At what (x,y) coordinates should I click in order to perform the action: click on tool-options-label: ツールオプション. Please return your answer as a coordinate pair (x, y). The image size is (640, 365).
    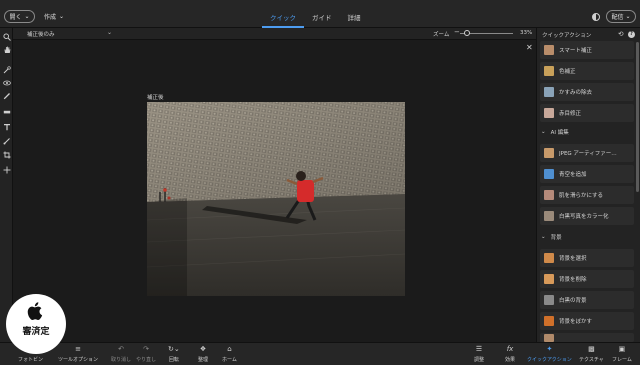
    Looking at the image, I should click on (78, 360).